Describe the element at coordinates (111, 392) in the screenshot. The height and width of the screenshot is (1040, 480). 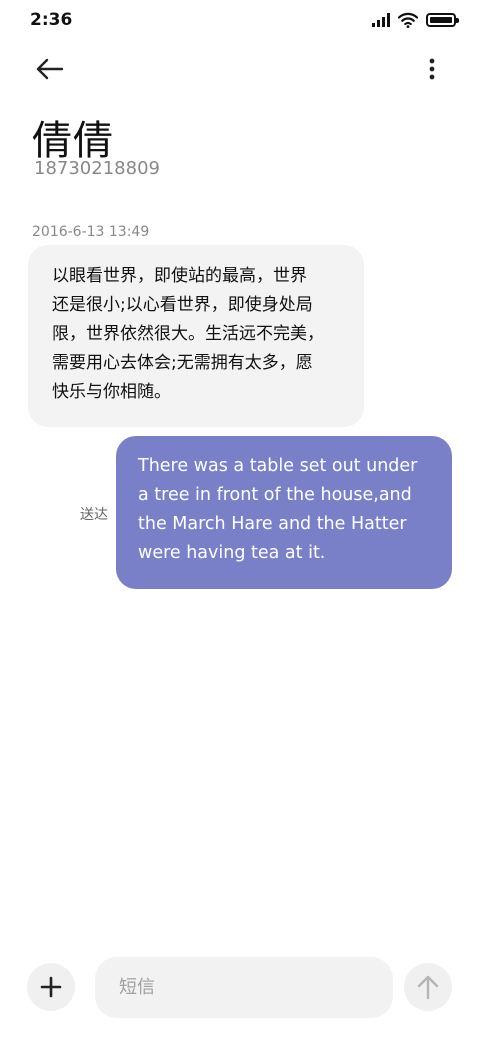
I see `incoming-message-line: 快乐与你相随。` at that location.